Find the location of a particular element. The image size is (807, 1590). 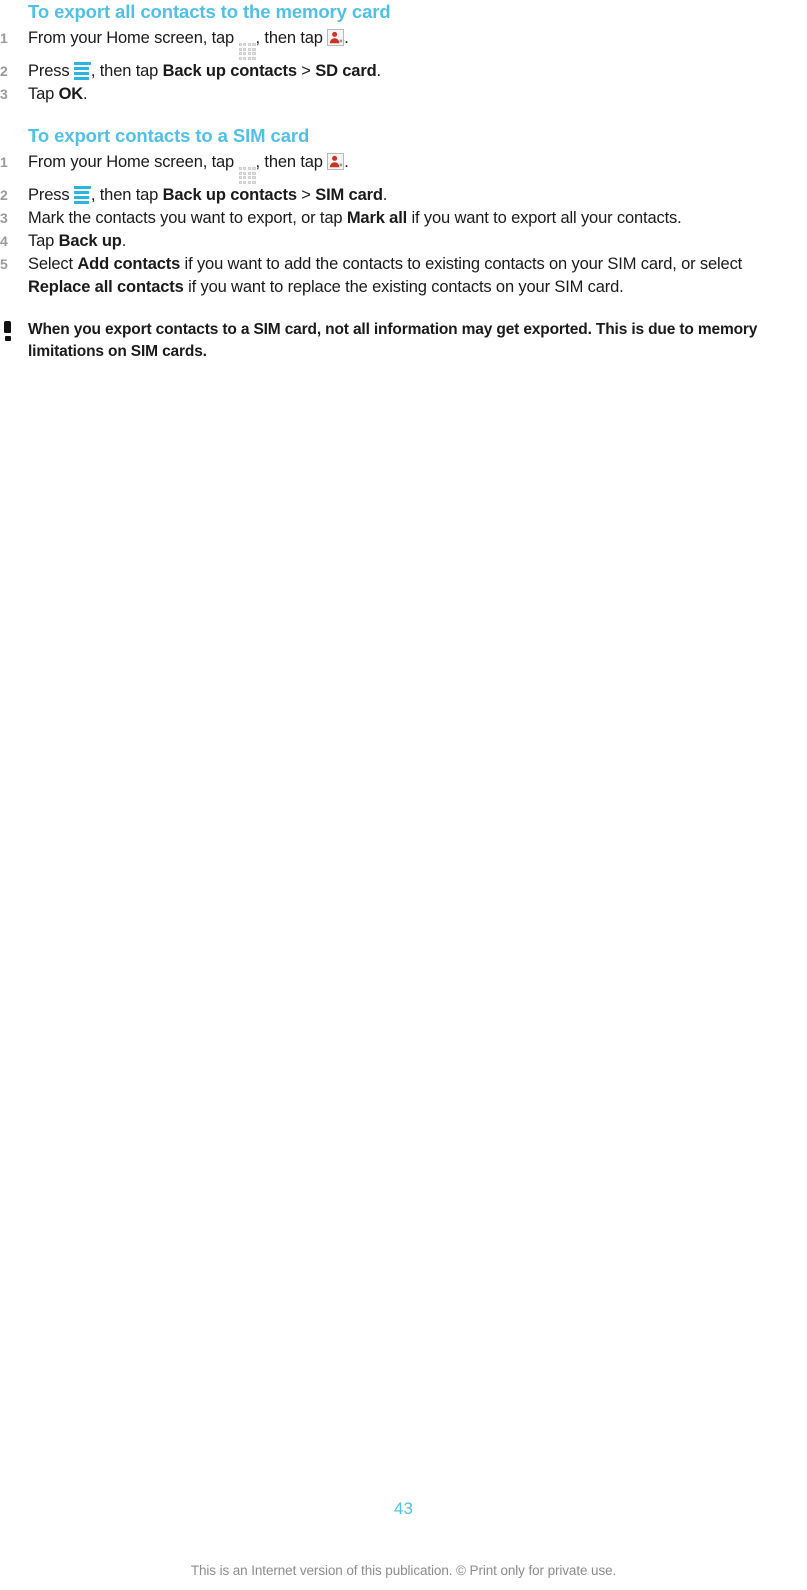

ui-label: Replace all contacts is located at coordinates (106, 286).